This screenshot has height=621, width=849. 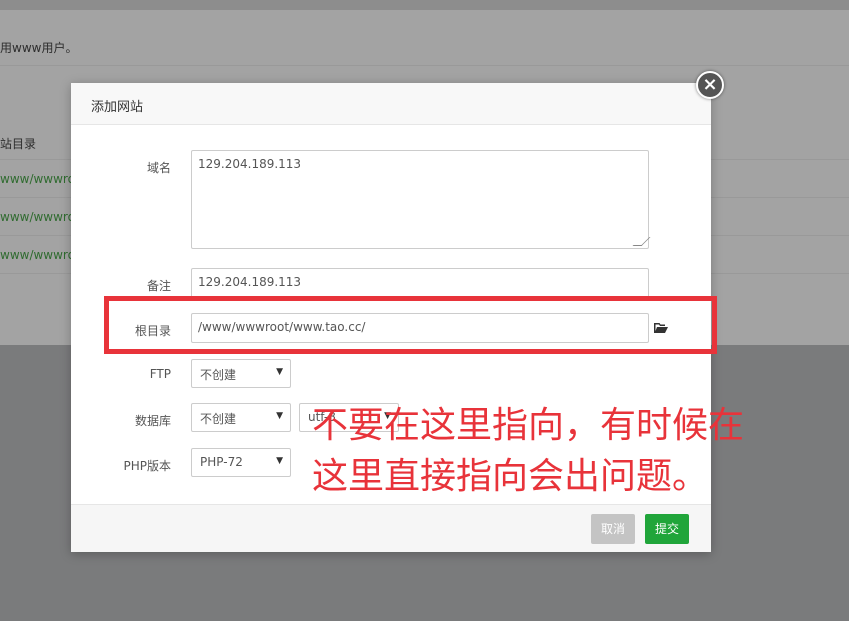 What do you see at coordinates (241, 417) in the screenshot?
I see `database-select: 不创建 ▼` at bounding box center [241, 417].